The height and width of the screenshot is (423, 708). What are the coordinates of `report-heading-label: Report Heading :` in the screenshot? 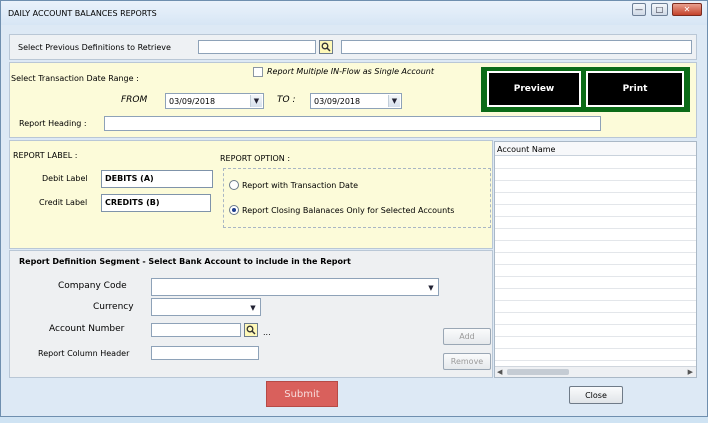 It's located at (53, 123).